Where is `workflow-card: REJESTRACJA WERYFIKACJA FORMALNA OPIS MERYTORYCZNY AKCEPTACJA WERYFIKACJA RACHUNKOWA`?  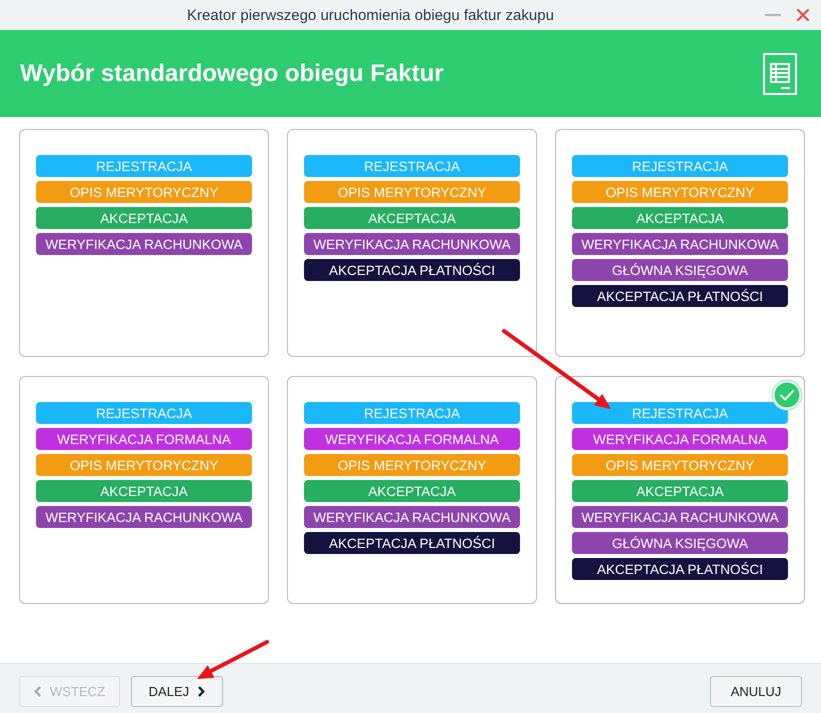 workflow-card: REJESTRACJA WERYFIKACJA FORMALNA OPIS MERYTORYCZNY AKCEPTACJA WERYFIKACJA RACHUNKOWA is located at coordinates (144, 490).